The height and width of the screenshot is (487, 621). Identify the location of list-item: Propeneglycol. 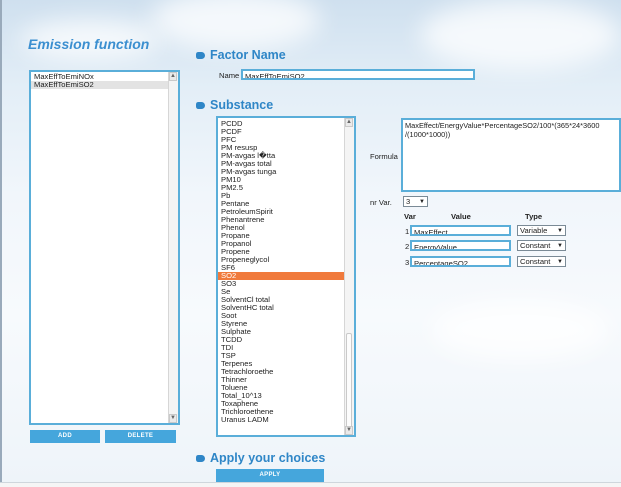
(281, 260).